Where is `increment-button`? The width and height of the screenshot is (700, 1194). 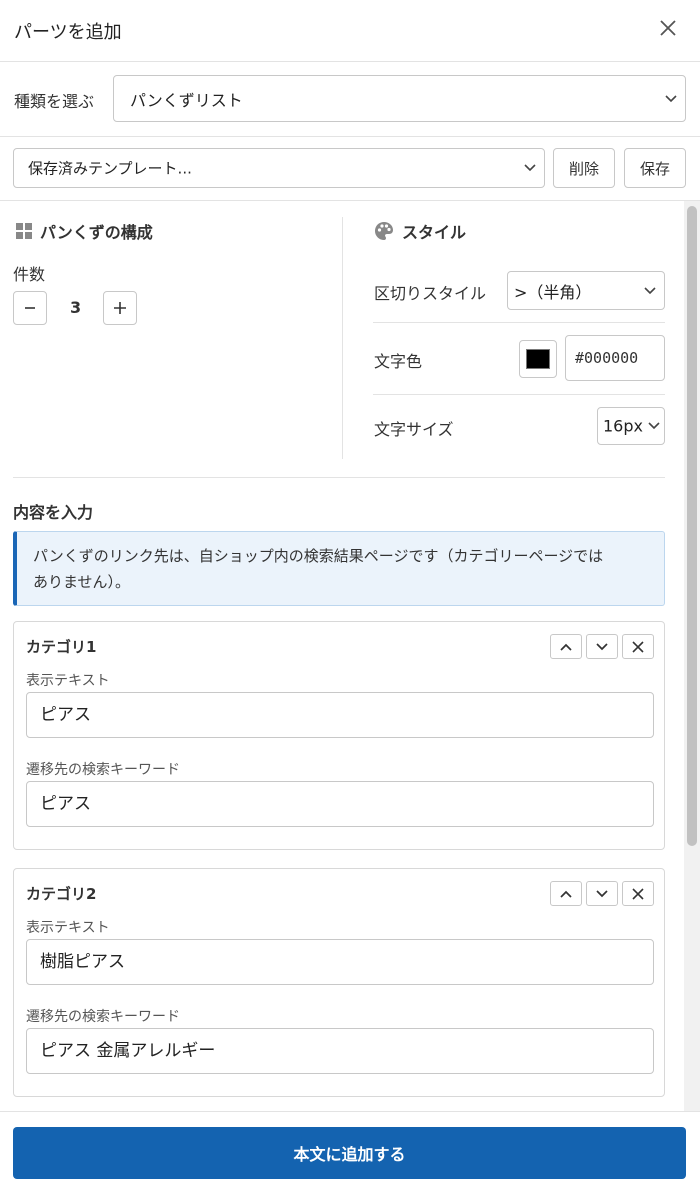 increment-button is located at coordinates (120, 308).